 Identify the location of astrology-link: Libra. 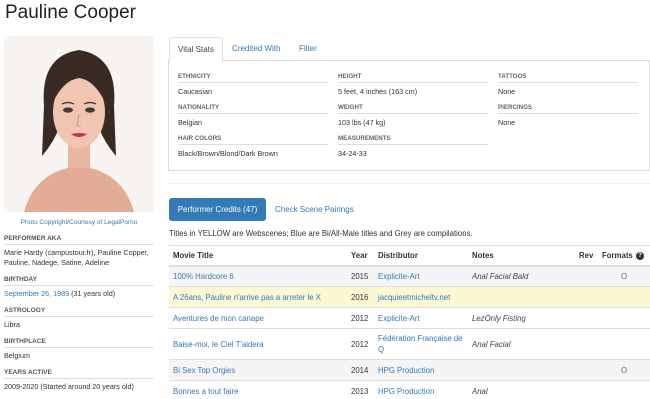
(79, 325).